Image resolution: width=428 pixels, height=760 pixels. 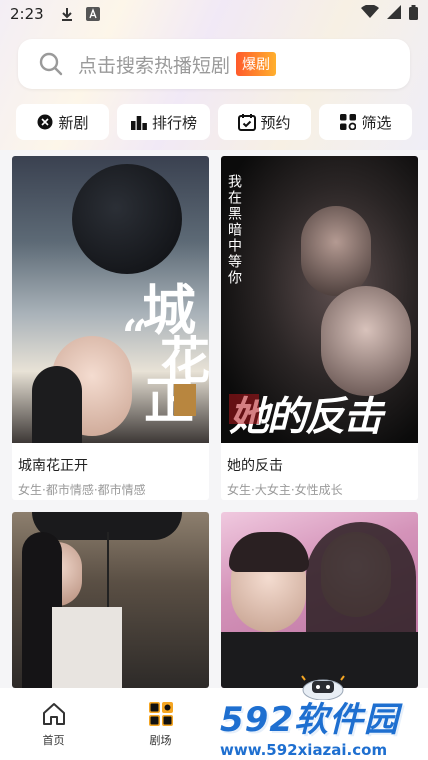 I want to click on wifi-icon, so click(x=370, y=13).